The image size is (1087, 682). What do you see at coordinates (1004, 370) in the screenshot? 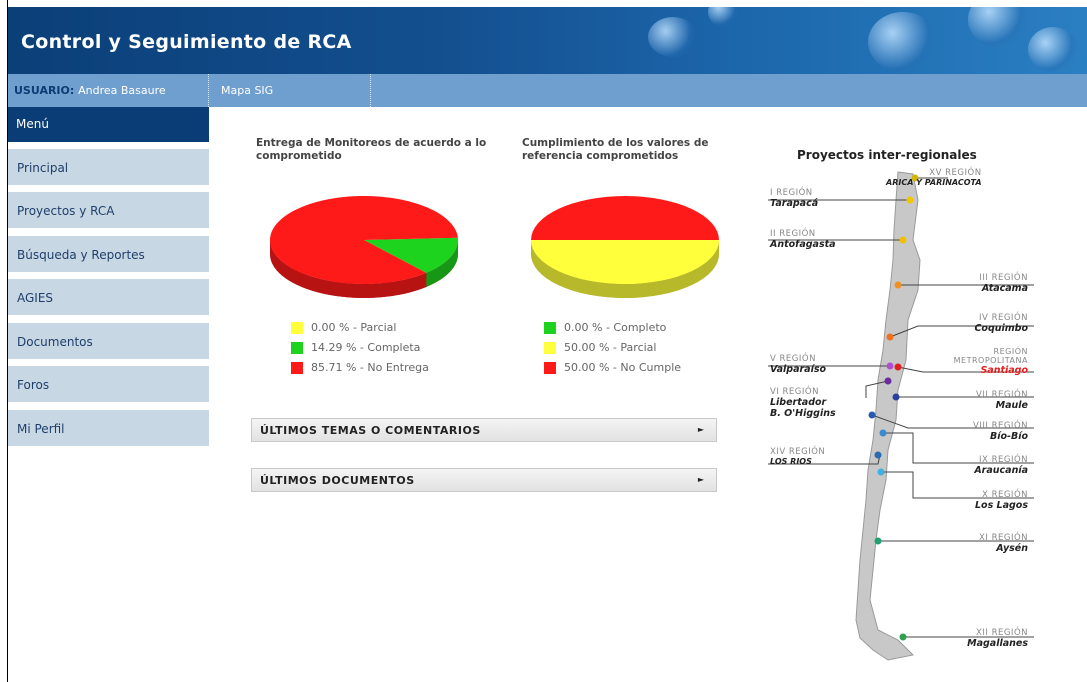
I see `region-name: Santiago` at bounding box center [1004, 370].